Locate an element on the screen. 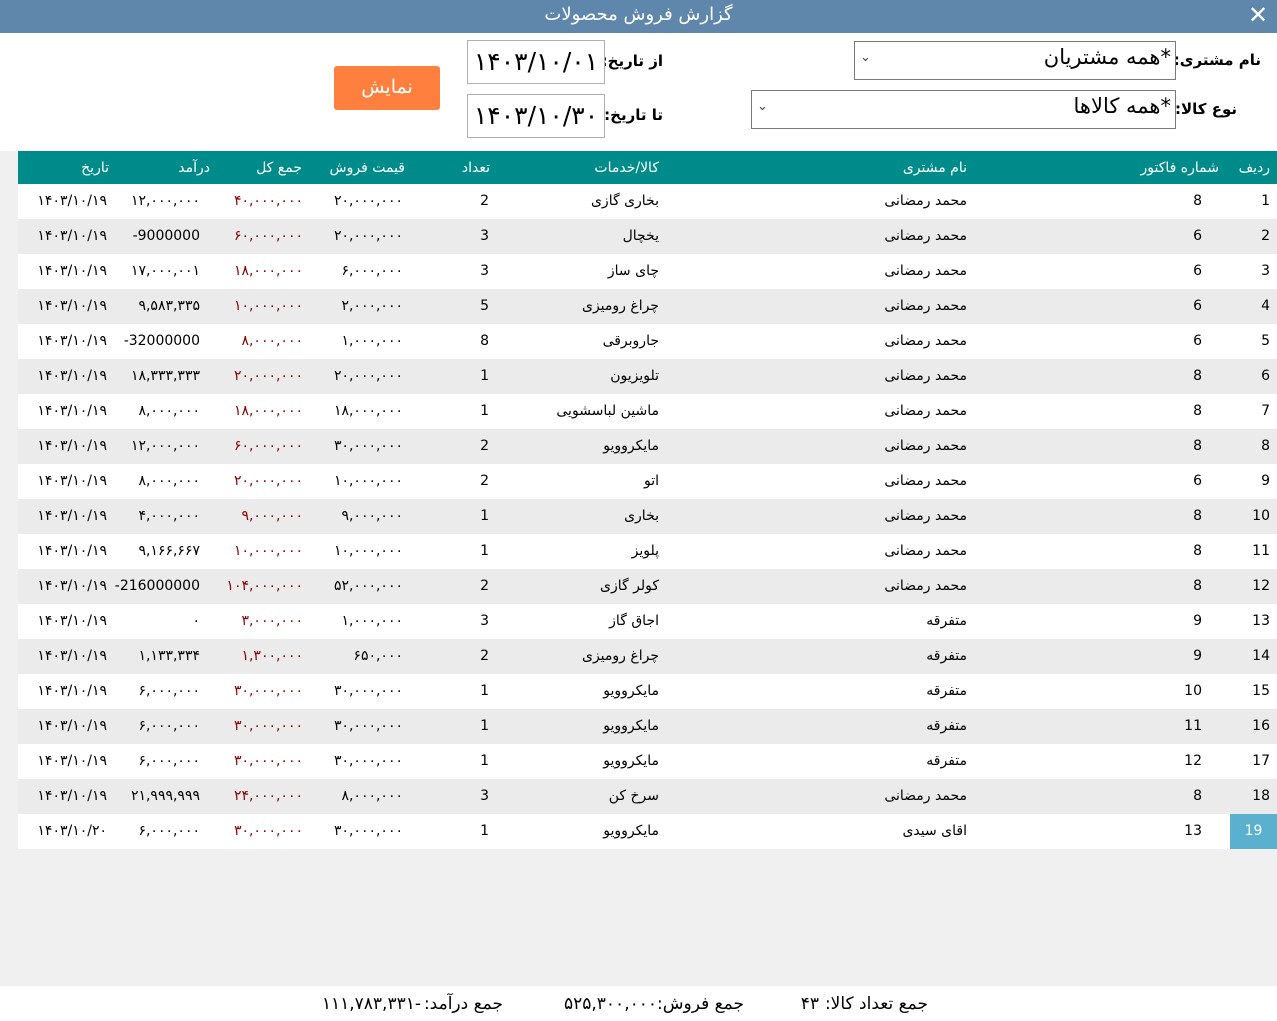  cell-price: ۵۲,۰۰۰,۰۰۰ is located at coordinates (368, 586).